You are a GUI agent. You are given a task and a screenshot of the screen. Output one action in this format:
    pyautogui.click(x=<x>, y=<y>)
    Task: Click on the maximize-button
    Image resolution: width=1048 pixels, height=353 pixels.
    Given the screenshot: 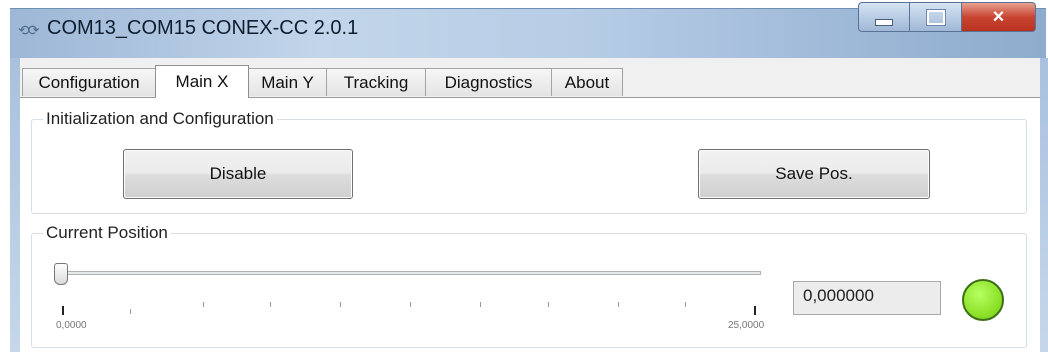 What is the action you would take?
    pyautogui.click(x=936, y=17)
    